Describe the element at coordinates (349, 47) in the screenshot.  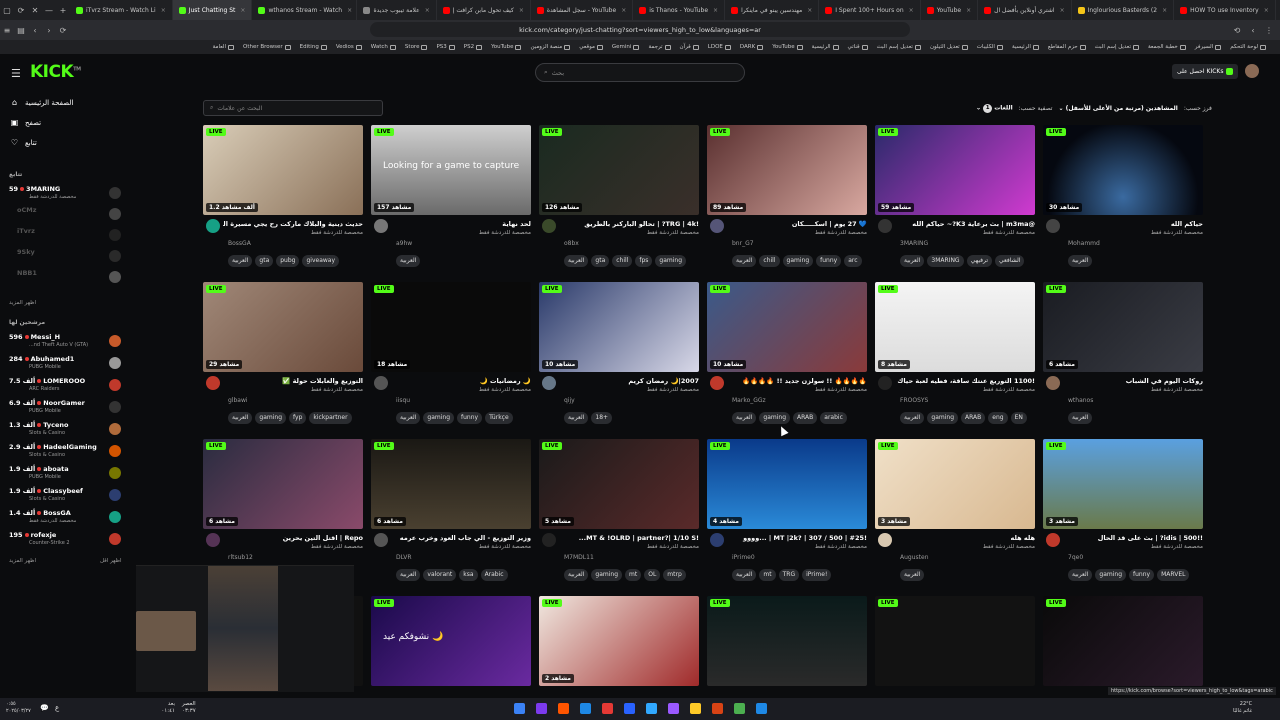
I see `bookmark-item: Vedios` at that location.